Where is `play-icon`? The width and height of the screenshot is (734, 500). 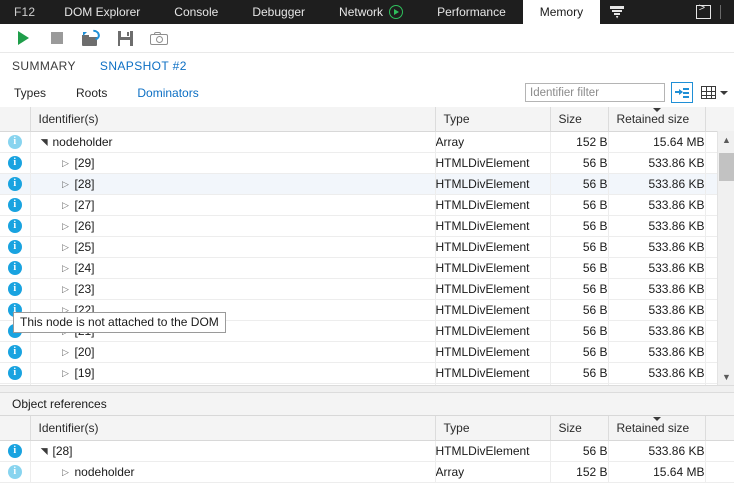 play-icon is located at coordinates (23, 38).